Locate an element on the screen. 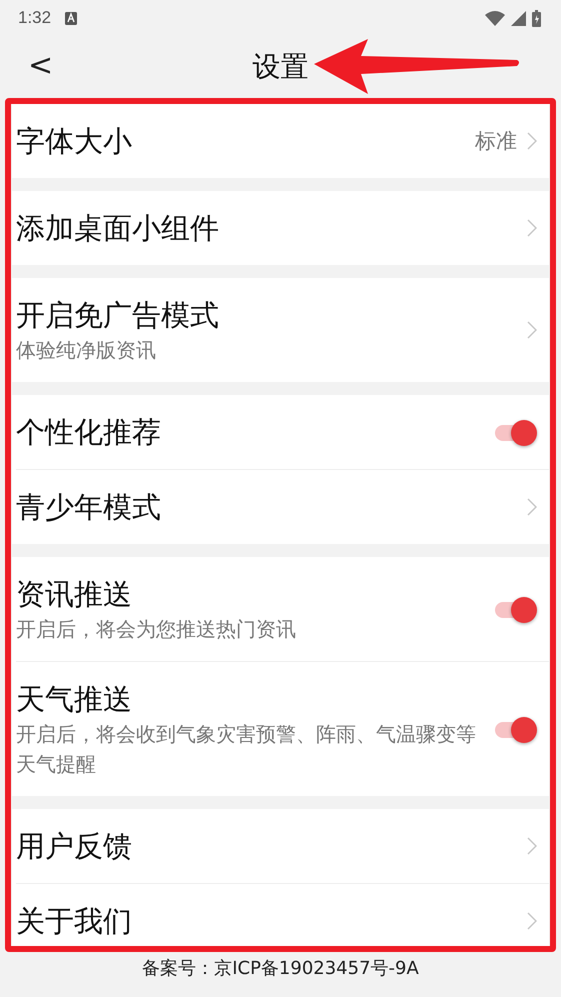 The image size is (561, 997). row-subtitle: 开启后，将会为您推送热门资讯 is located at coordinates (156, 629).